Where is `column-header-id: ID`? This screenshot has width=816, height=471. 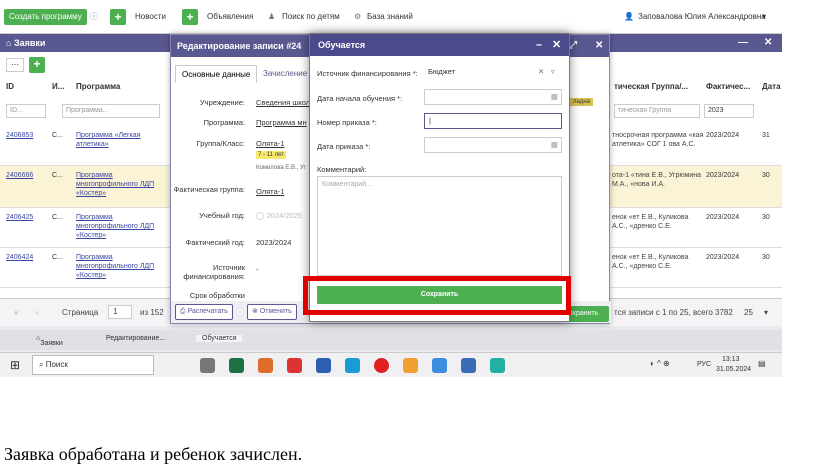 column-header-id: ID is located at coordinates (10, 86).